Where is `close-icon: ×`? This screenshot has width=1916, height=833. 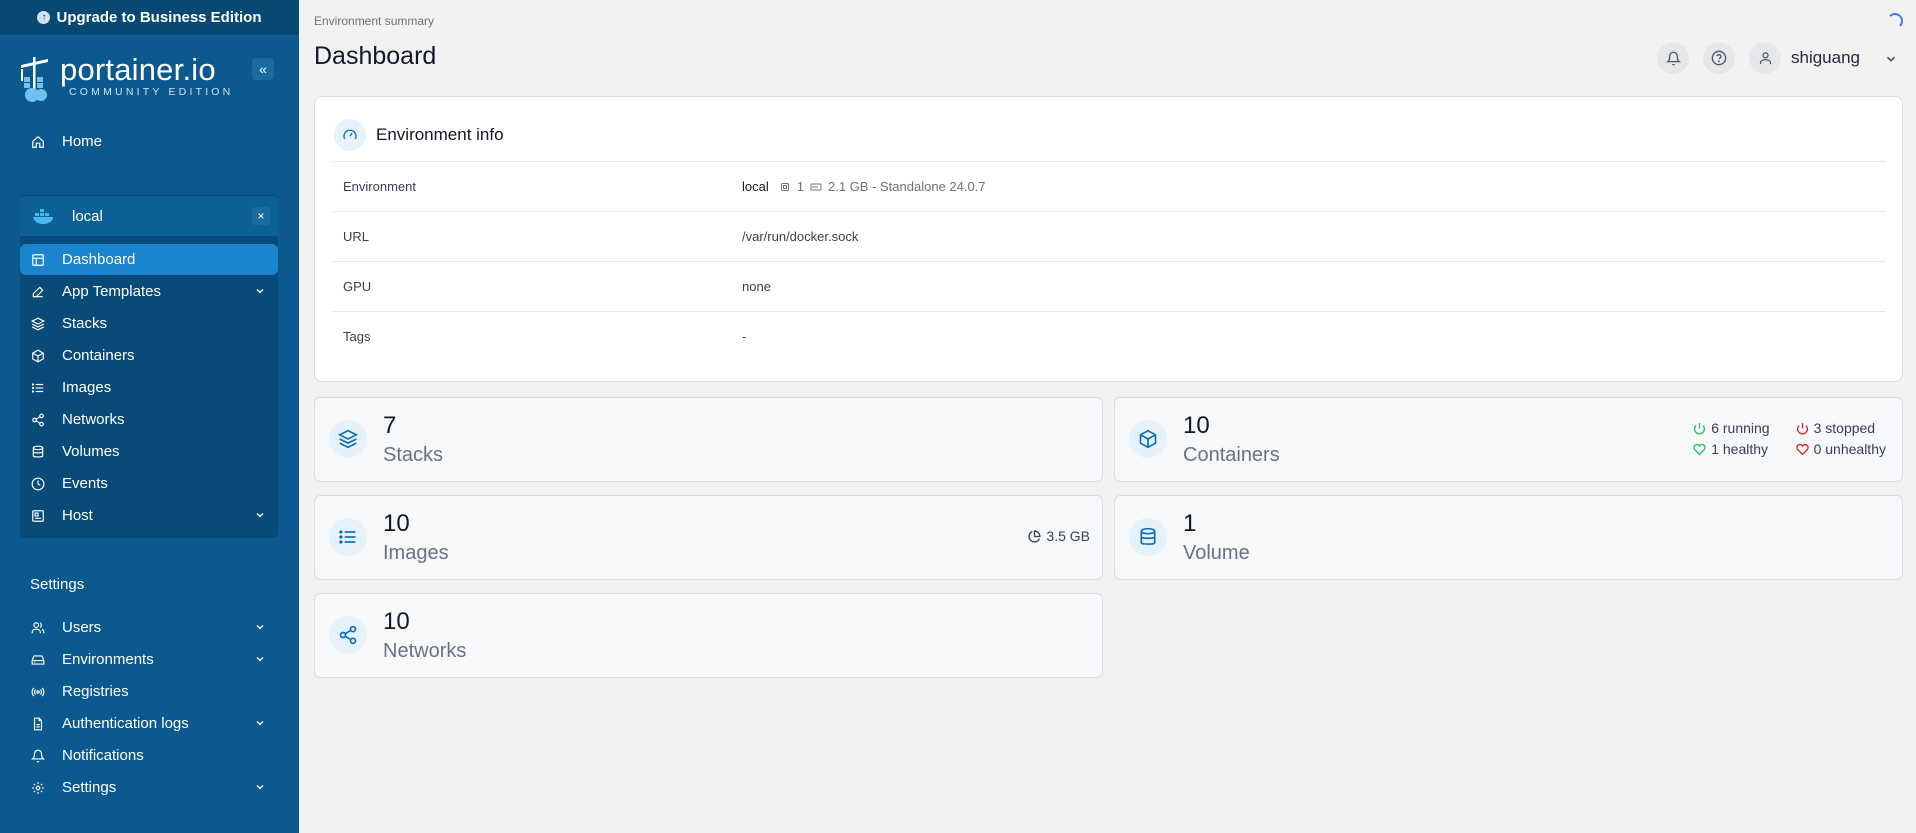
close-icon: × is located at coordinates (261, 216).